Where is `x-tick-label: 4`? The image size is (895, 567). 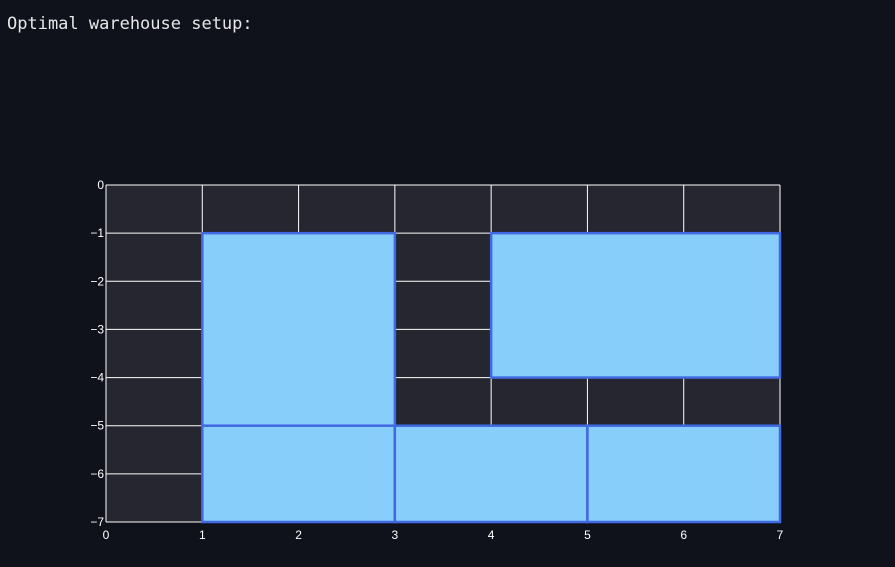 x-tick-label: 4 is located at coordinates (491, 535).